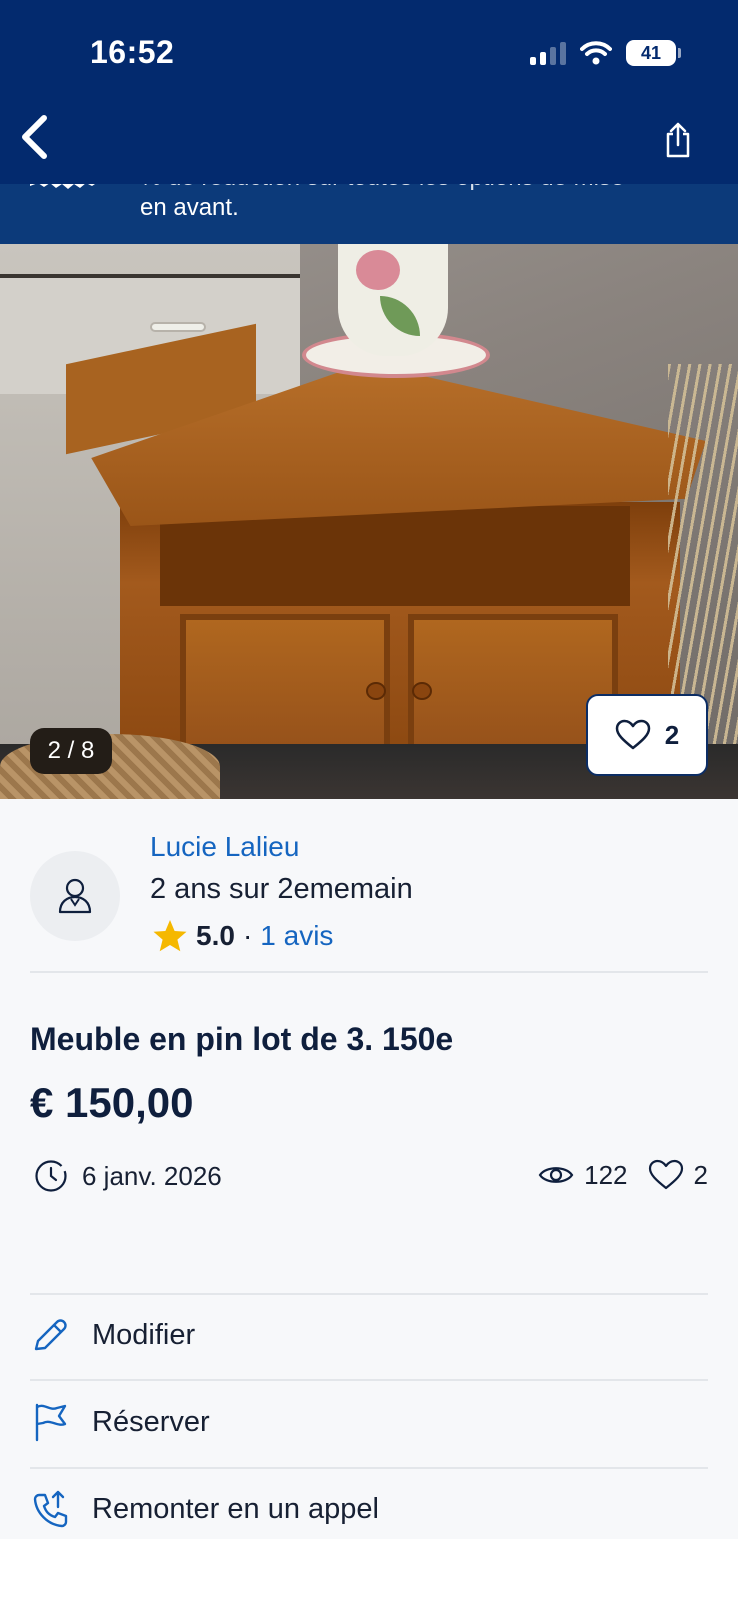 Image resolution: width=738 pixels, height=1600 pixels. I want to click on edit-action: Modifier, so click(369, 1335).